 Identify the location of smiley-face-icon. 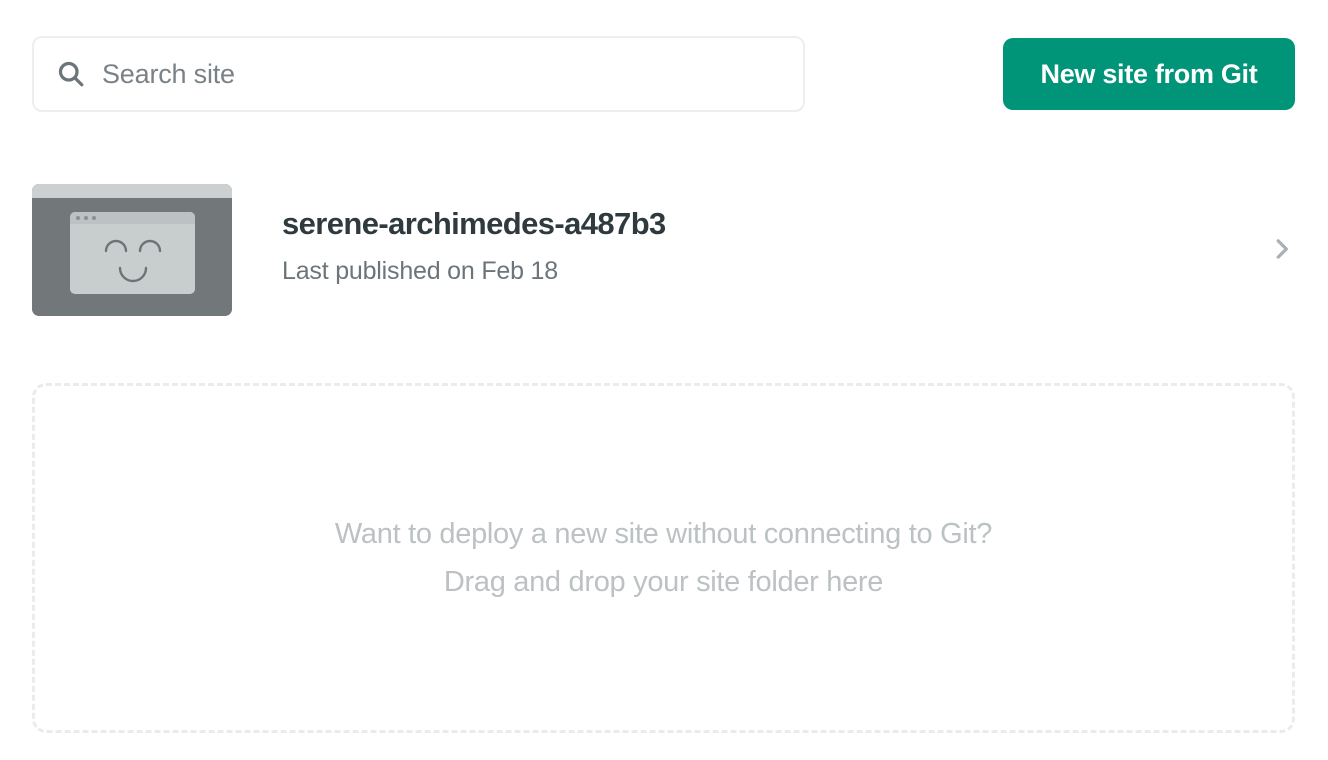
(133, 261).